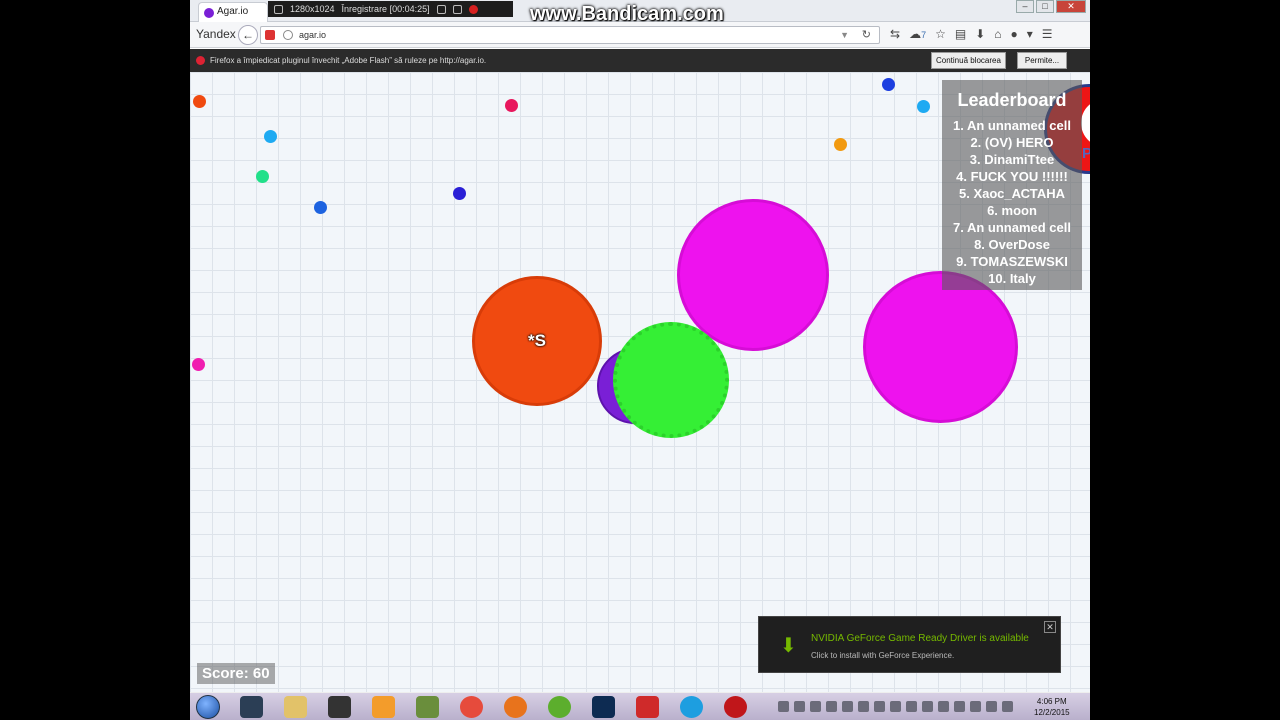 The image size is (1280, 720). What do you see at coordinates (1045, 6) in the screenshot?
I see `maximize-button: □` at bounding box center [1045, 6].